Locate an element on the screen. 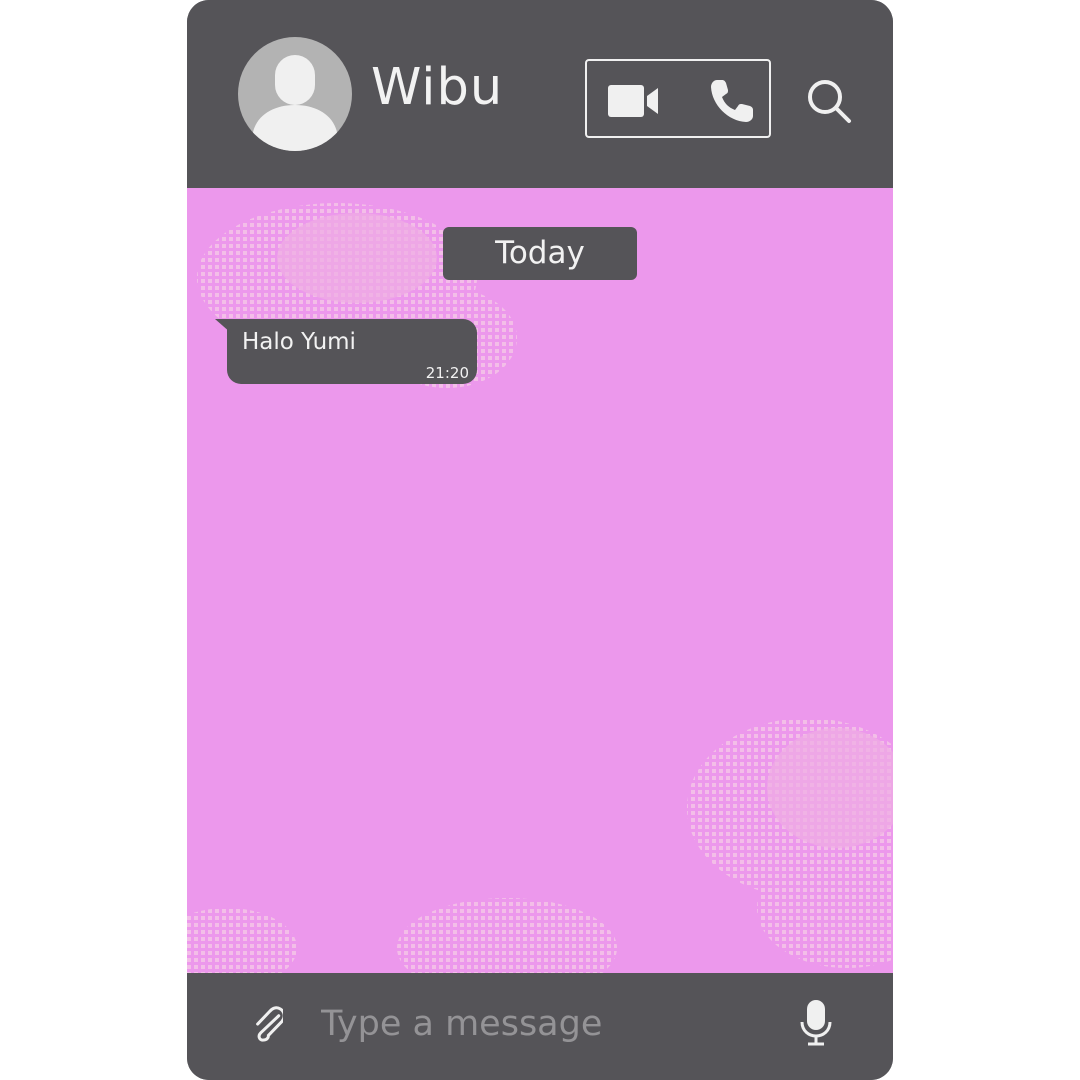 This screenshot has width=1080, height=1080. microphone-icon is located at coordinates (816, 1023).